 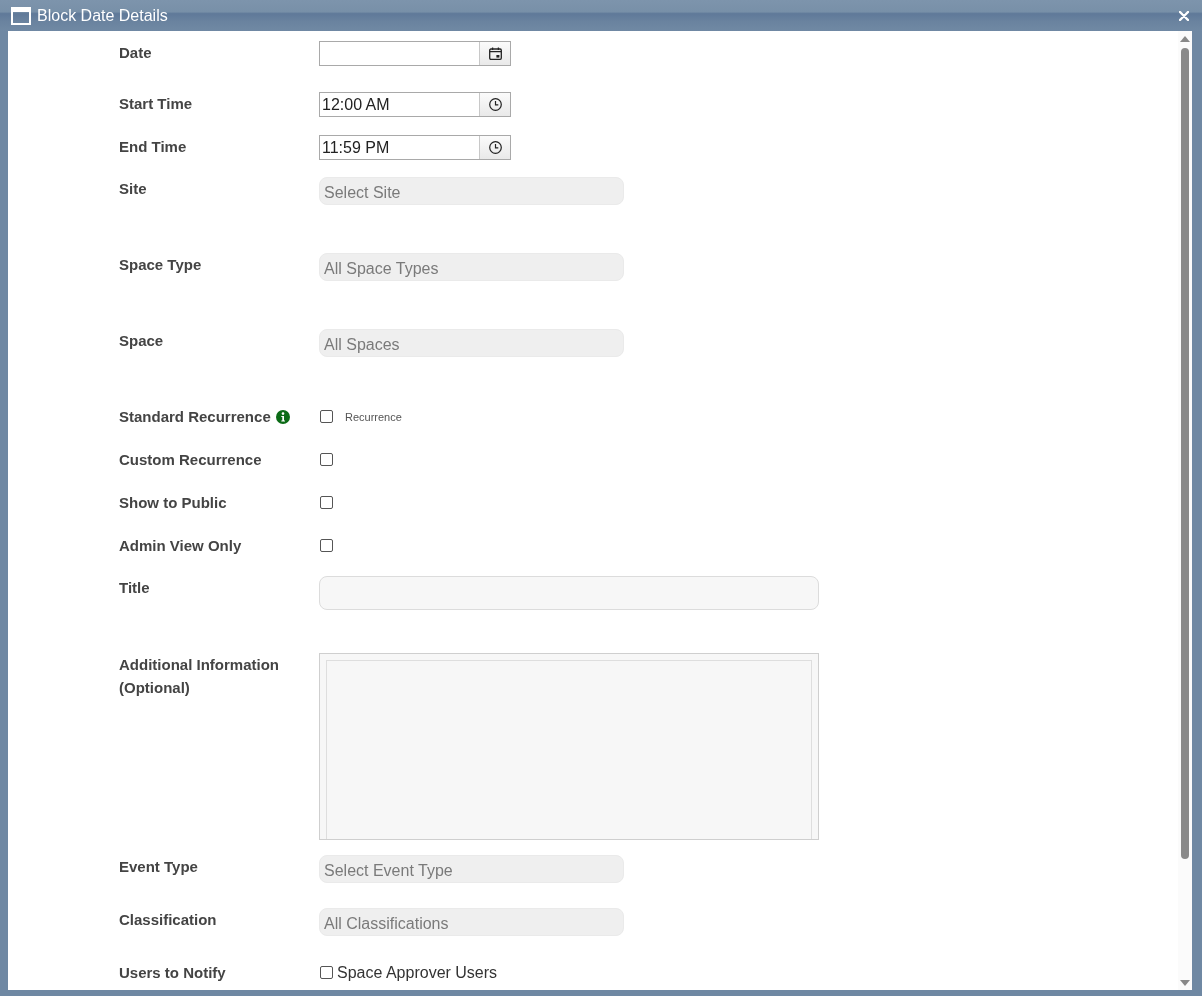 I want to click on checkbox-label: Space Approver Users, so click(x=417, y=972).